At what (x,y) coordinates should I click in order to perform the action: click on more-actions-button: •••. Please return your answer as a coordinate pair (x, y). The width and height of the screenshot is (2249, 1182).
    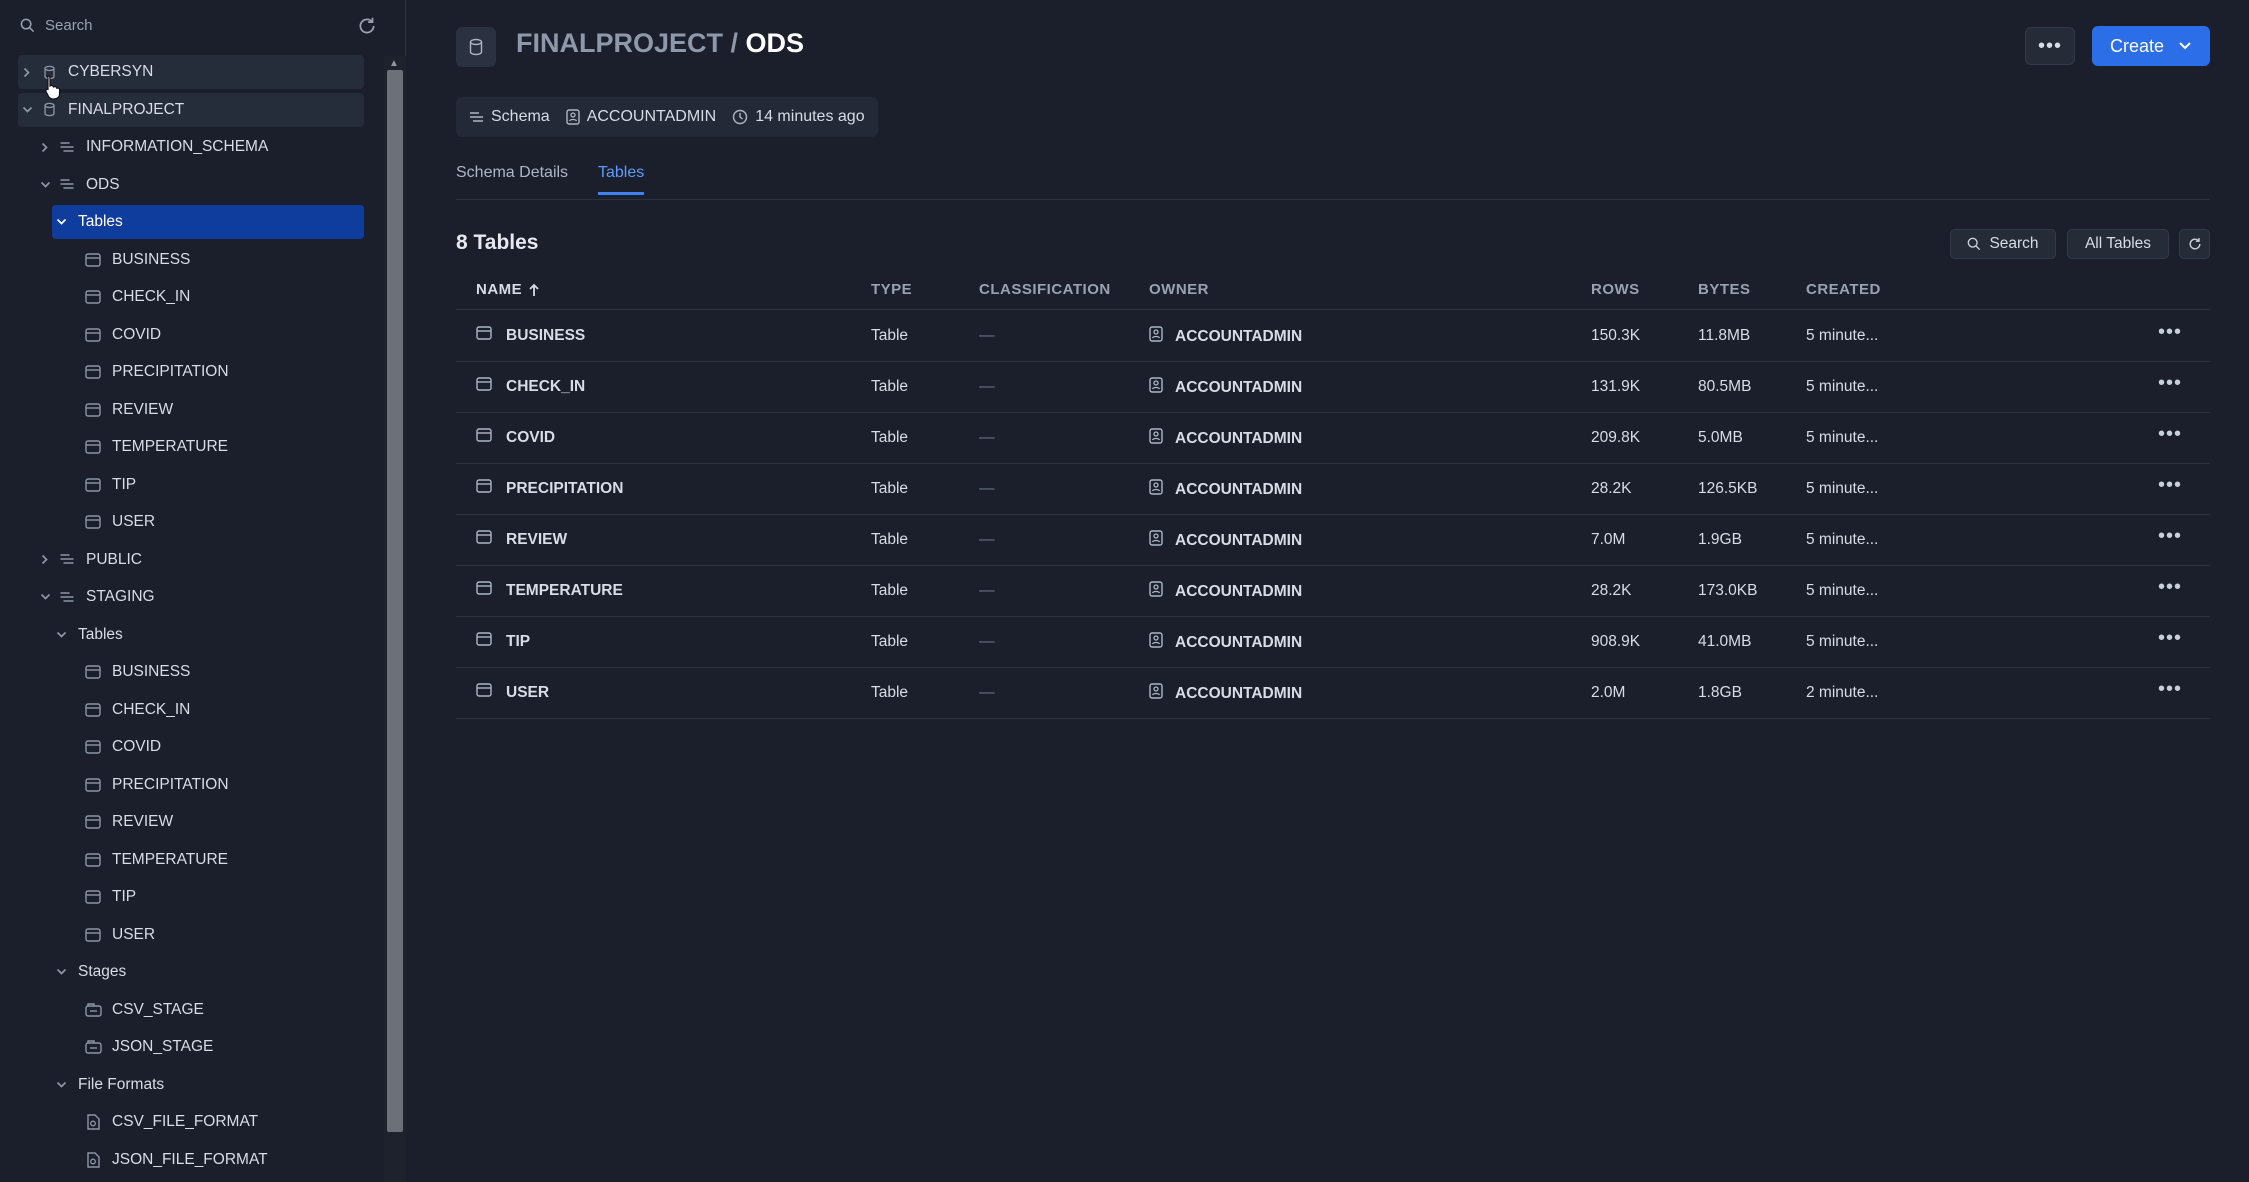
    Looking at the image, I should click on (2050, 46).